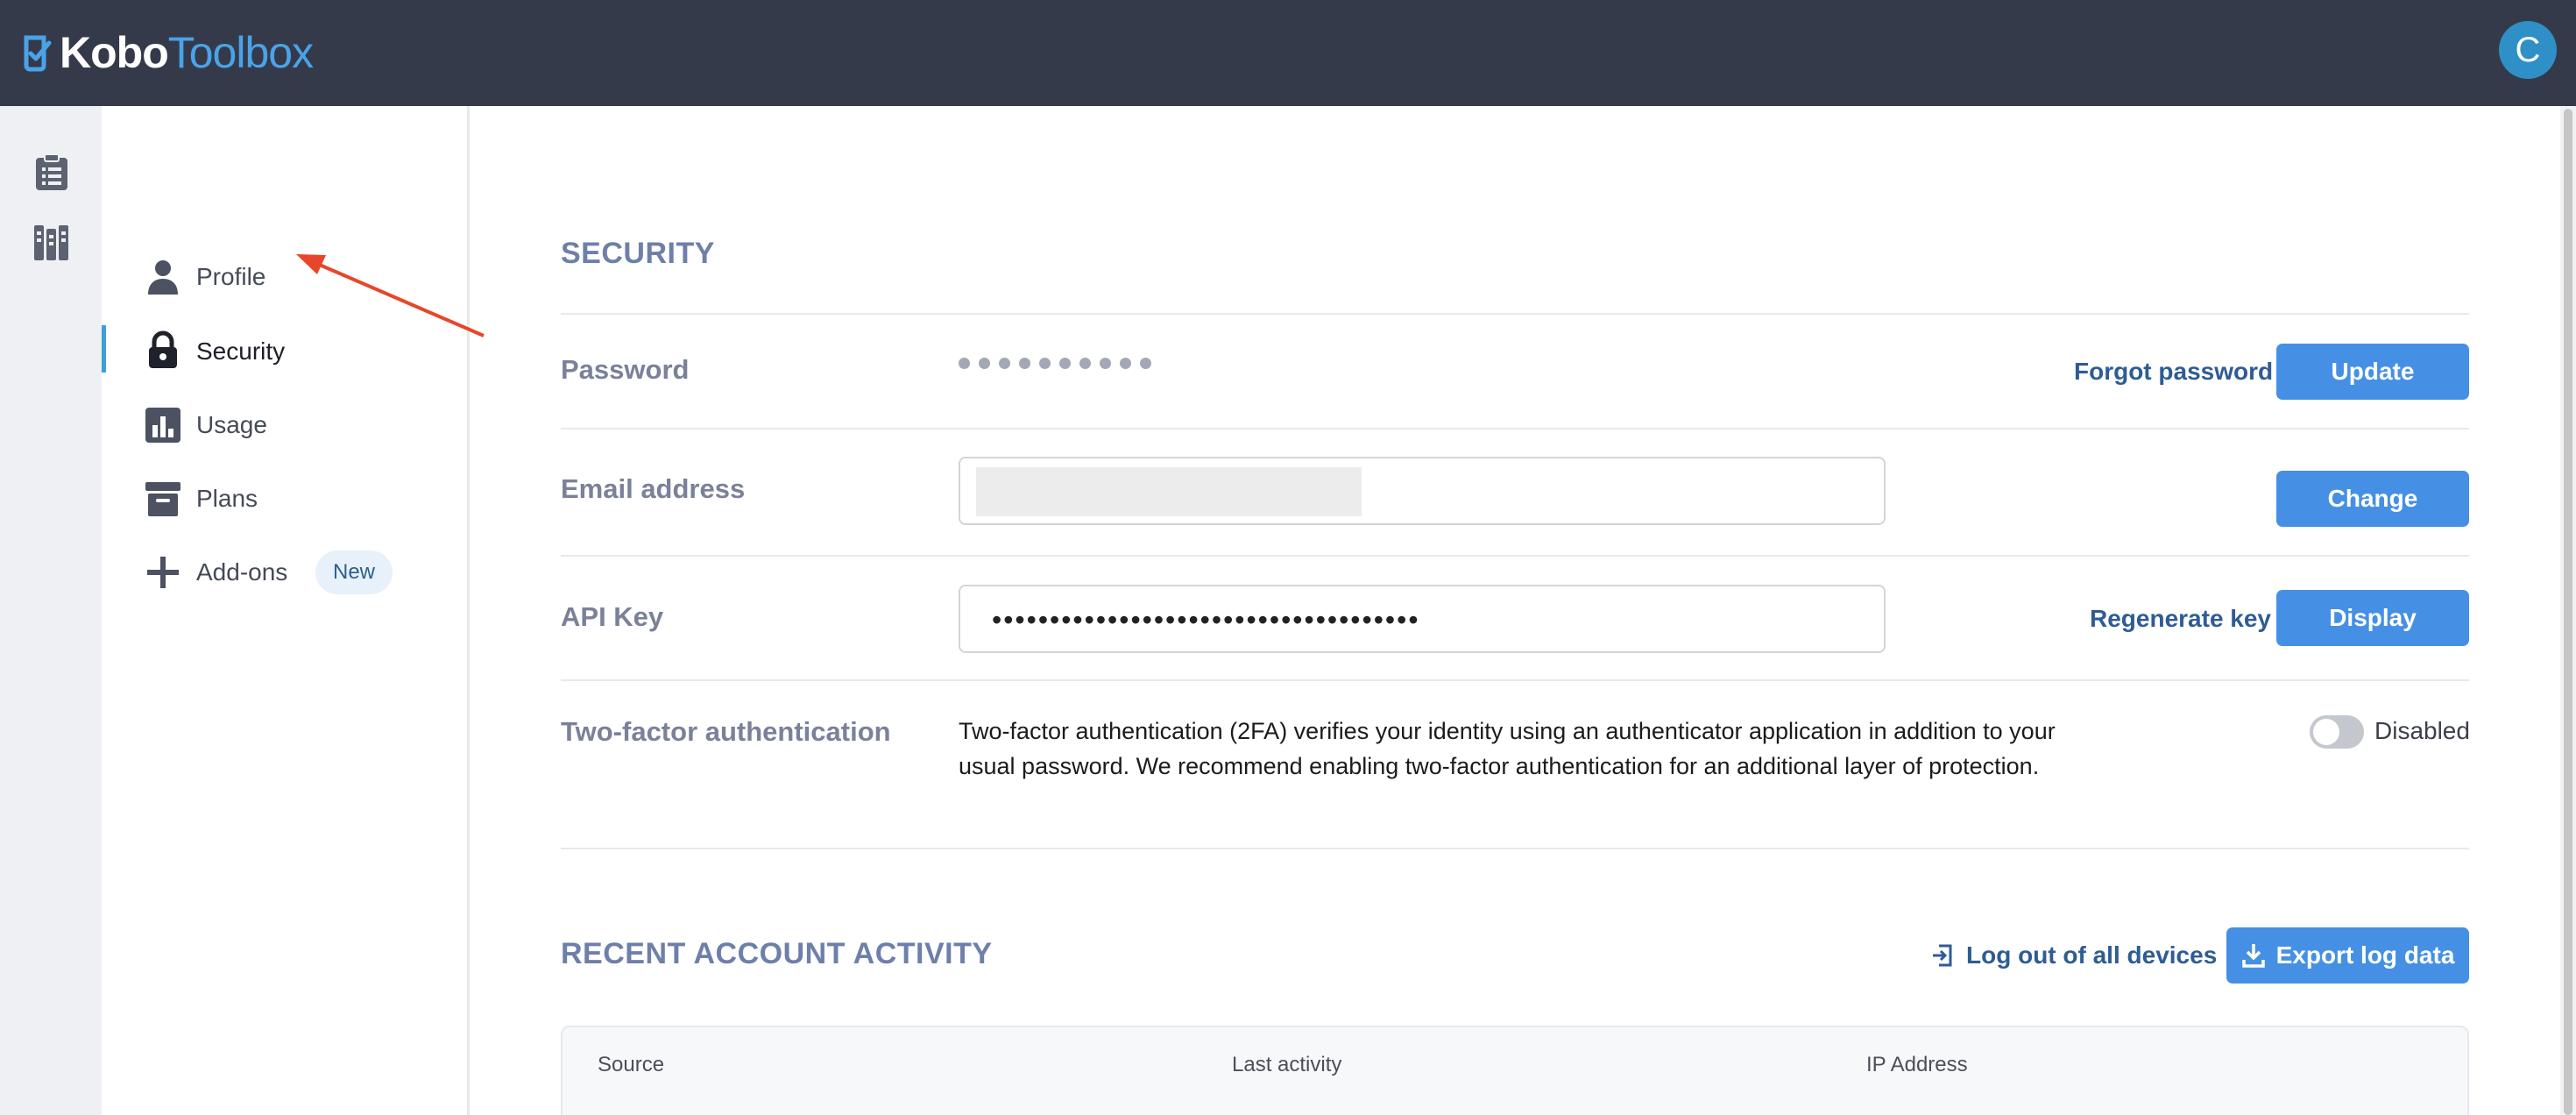  I want to click on sidebar-item-usage: Usage, so click(286, 425).